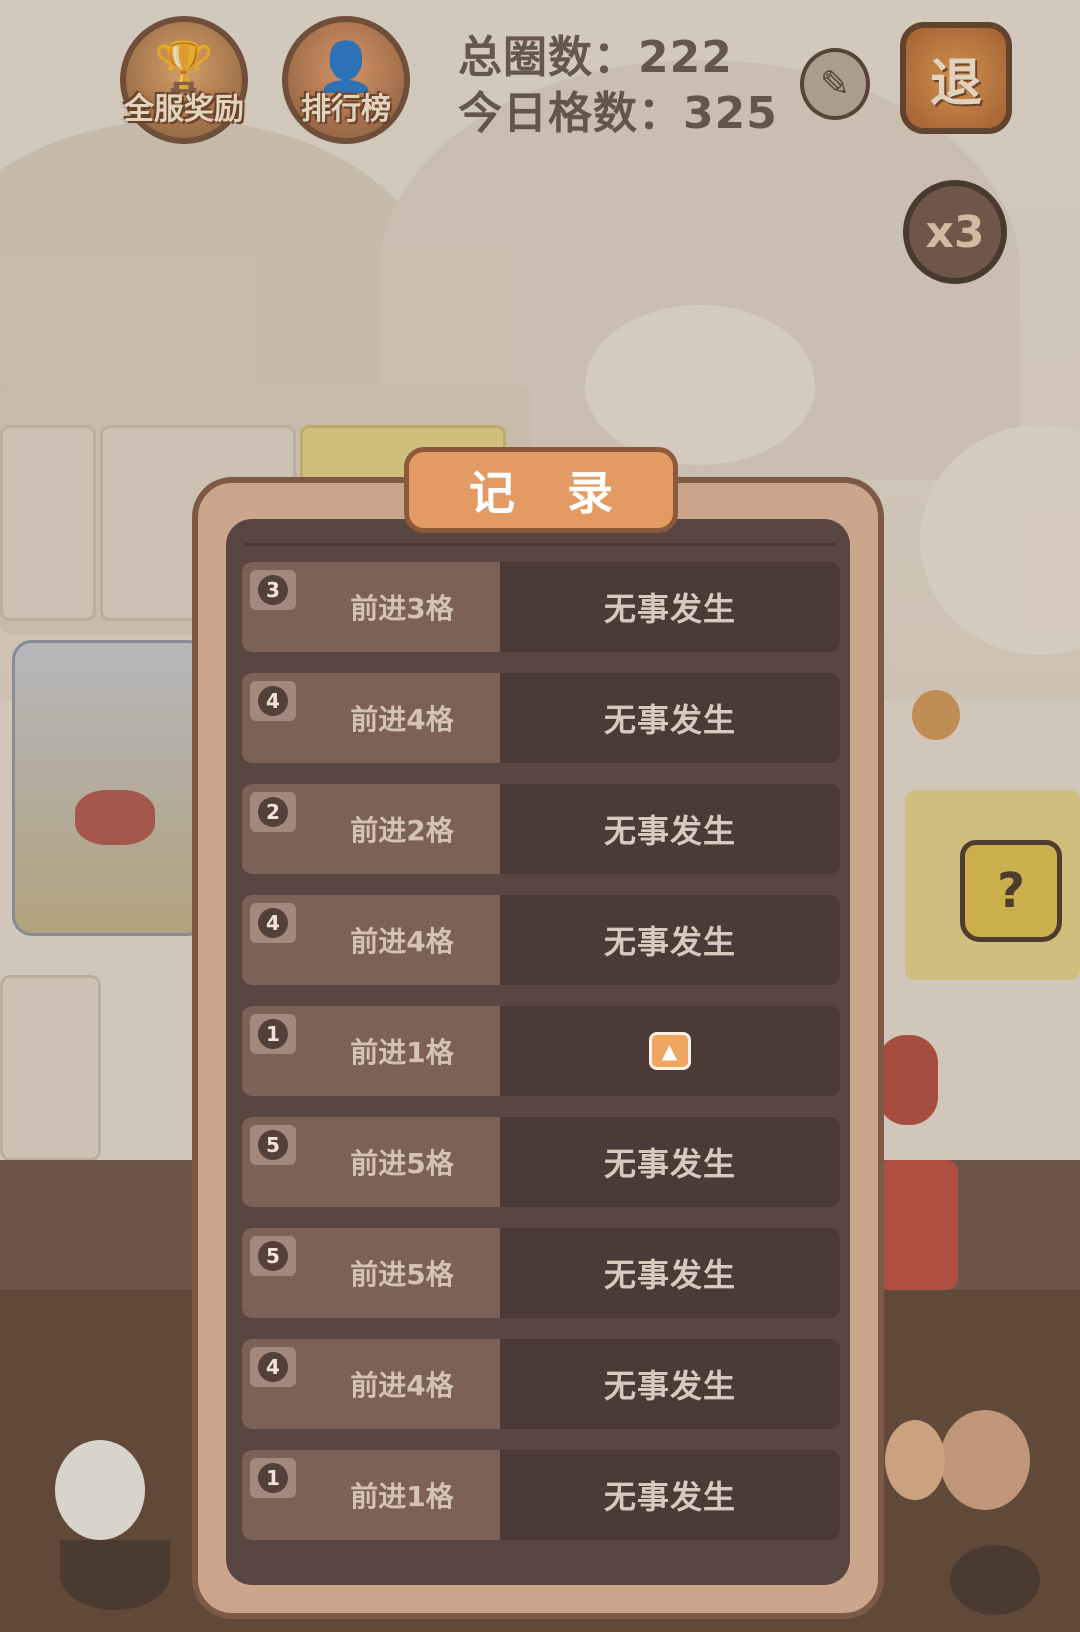 This screenshot has width=1080, height=1632. I want to click on dialog-title: 记 录, so click(541, 490).